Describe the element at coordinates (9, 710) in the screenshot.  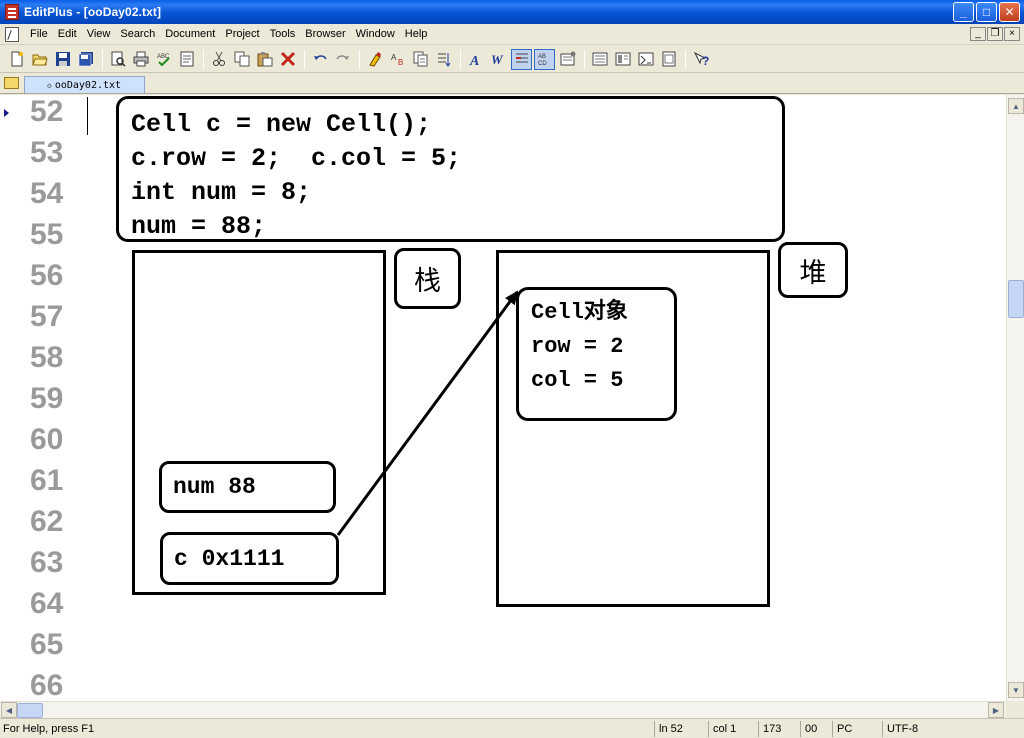
I see `scroll-left-icon: ◀` at that location.